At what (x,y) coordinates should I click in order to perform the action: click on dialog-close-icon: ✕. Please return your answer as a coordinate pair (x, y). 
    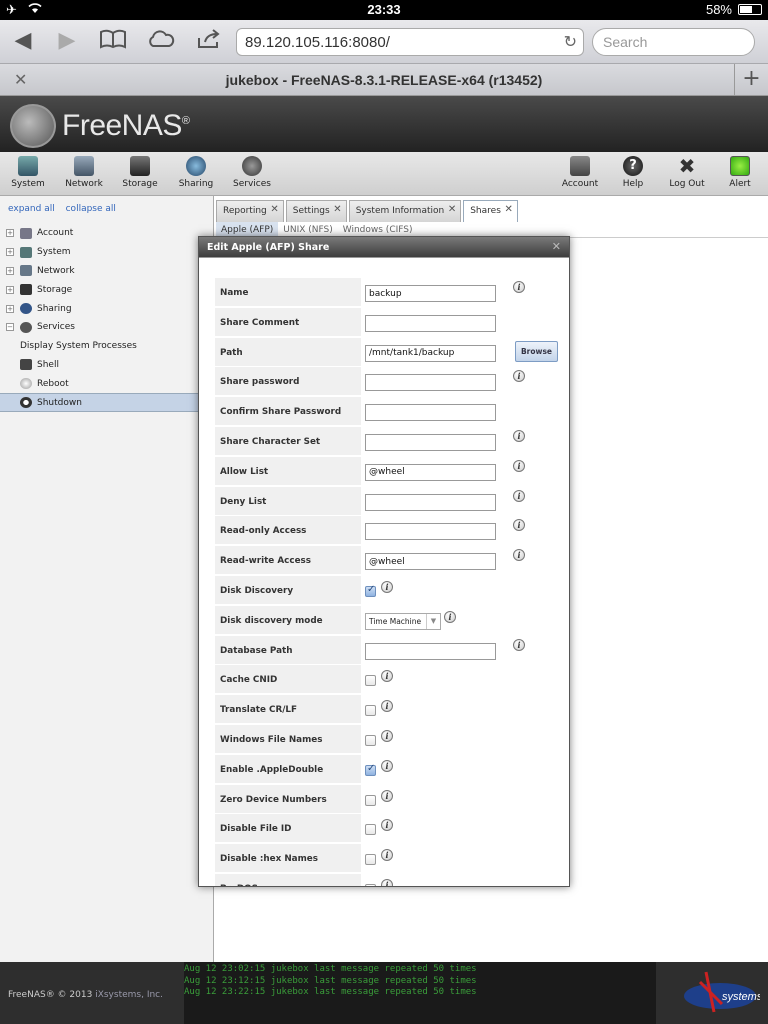
    Looking at the image, I should click on (556, 246).